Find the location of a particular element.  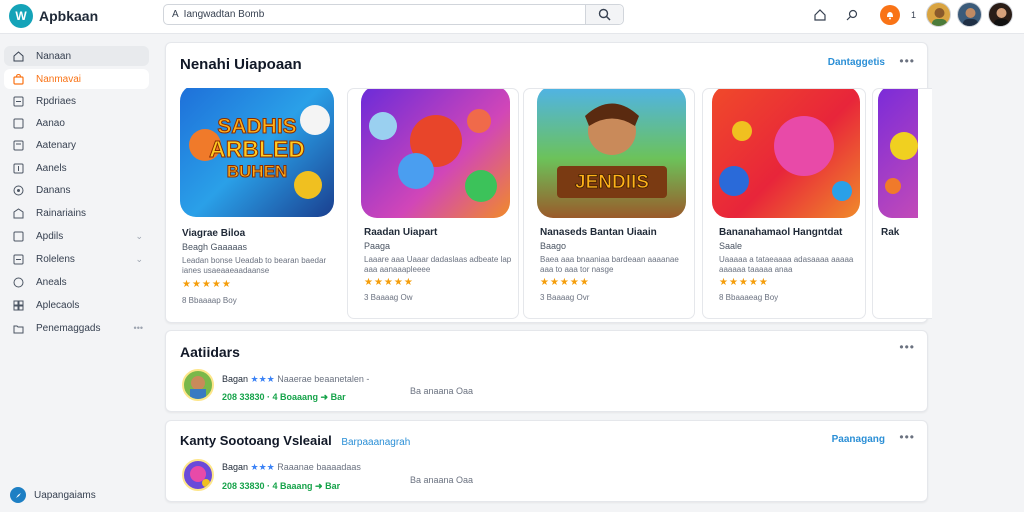

pin-icon is located at coordinates (852, 15).